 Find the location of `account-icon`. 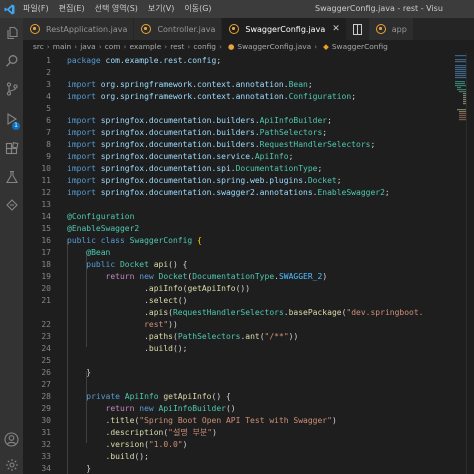

account-icon is located at coordinates (11, 439).